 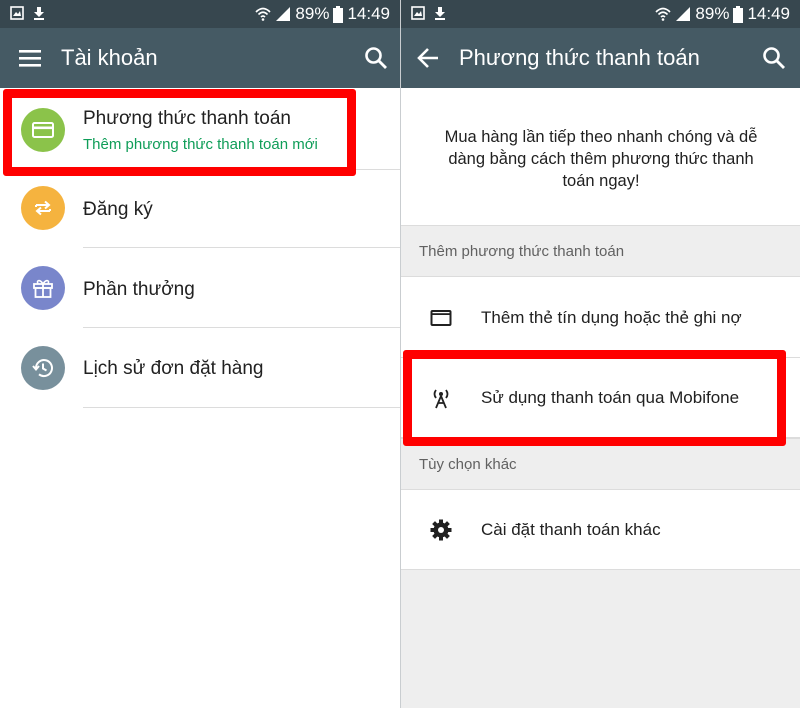 I want to click on account-item-rewards: Phần thưởng, so click(x=200, y=288).